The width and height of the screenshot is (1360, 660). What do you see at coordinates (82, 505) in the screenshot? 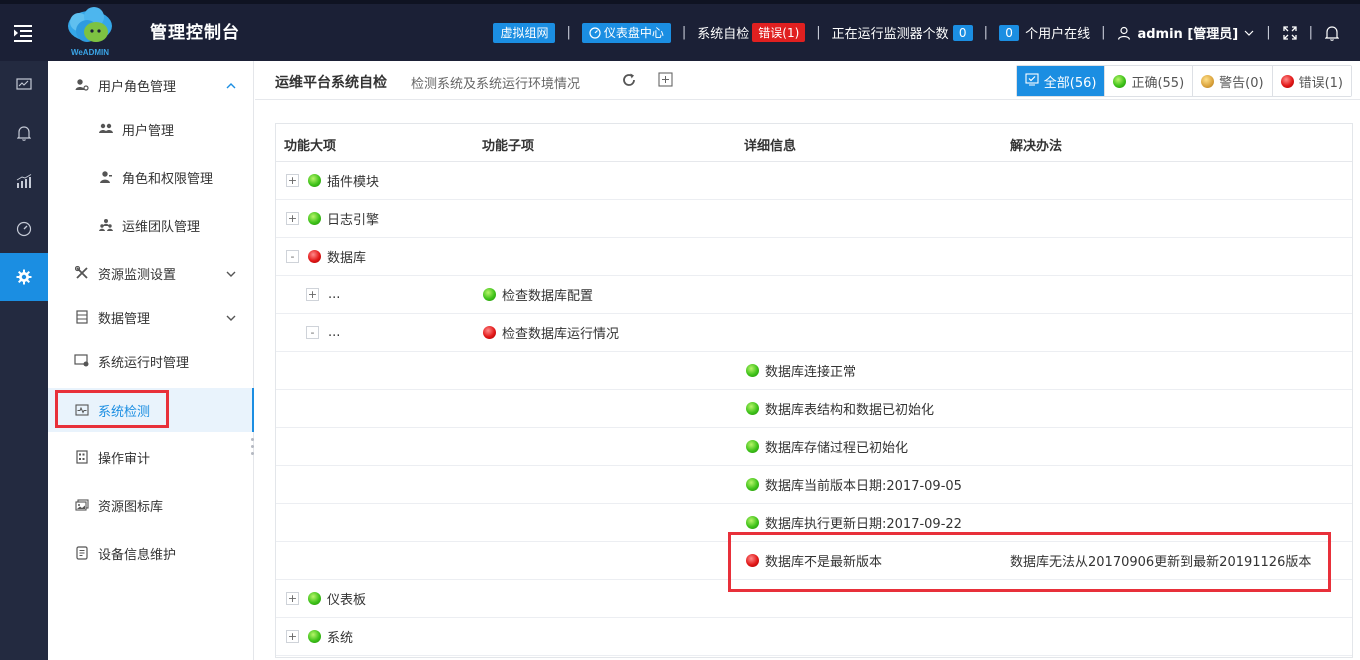
I see `image-library-icon` at bounding box center [82, 505].